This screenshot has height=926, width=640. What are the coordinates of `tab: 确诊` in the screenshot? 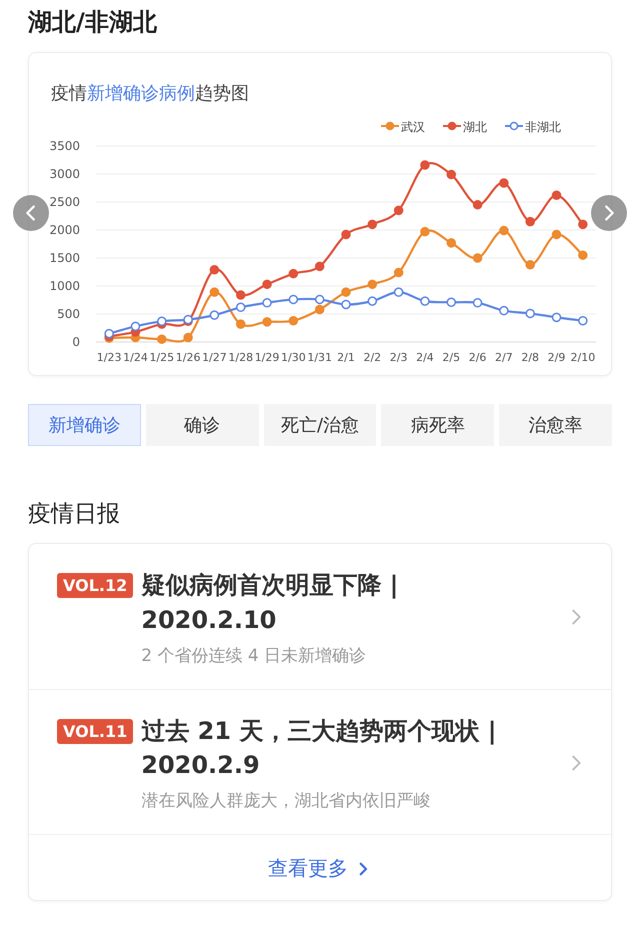 It's located at (202, 425).